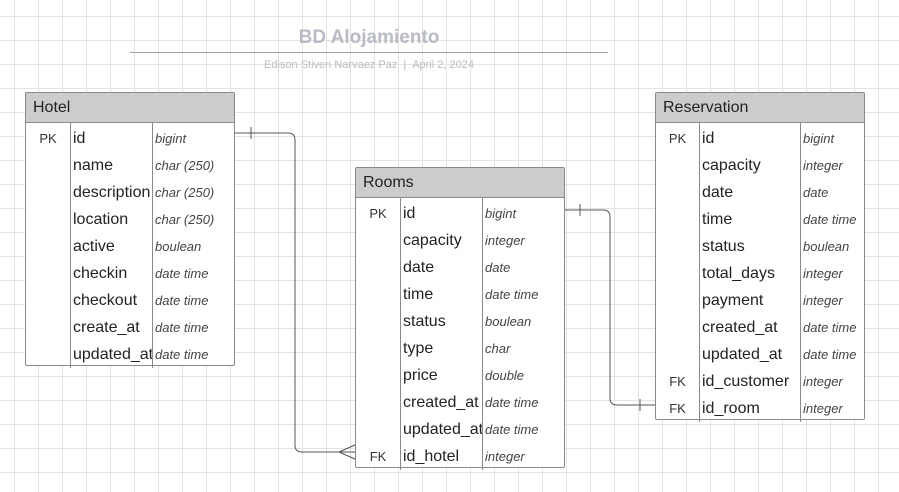  I want to click on field-row-rooms-price: price double, so click(460, 375).